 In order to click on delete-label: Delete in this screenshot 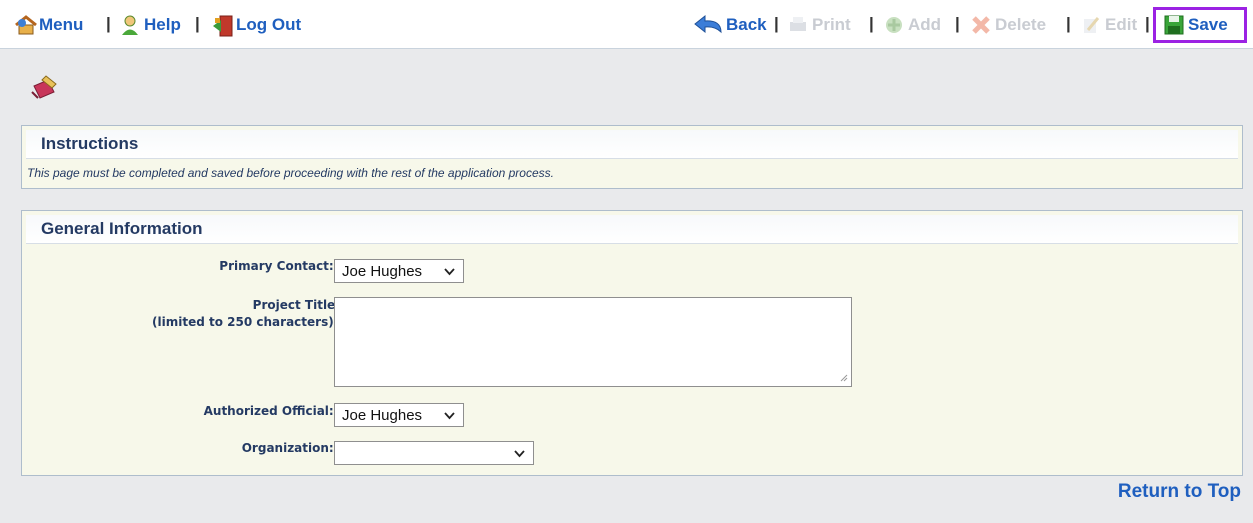, I will do `click(1021, 24)`.